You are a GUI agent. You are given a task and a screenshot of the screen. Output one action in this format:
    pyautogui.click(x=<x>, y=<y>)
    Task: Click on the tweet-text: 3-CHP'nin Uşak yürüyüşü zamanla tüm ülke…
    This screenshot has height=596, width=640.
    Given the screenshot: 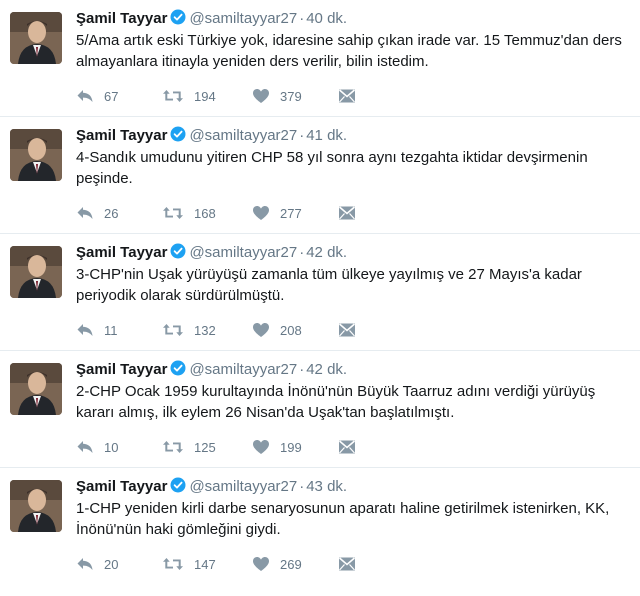 What is the action you would take?
    pyautogui.click(x=329, y=285)
    